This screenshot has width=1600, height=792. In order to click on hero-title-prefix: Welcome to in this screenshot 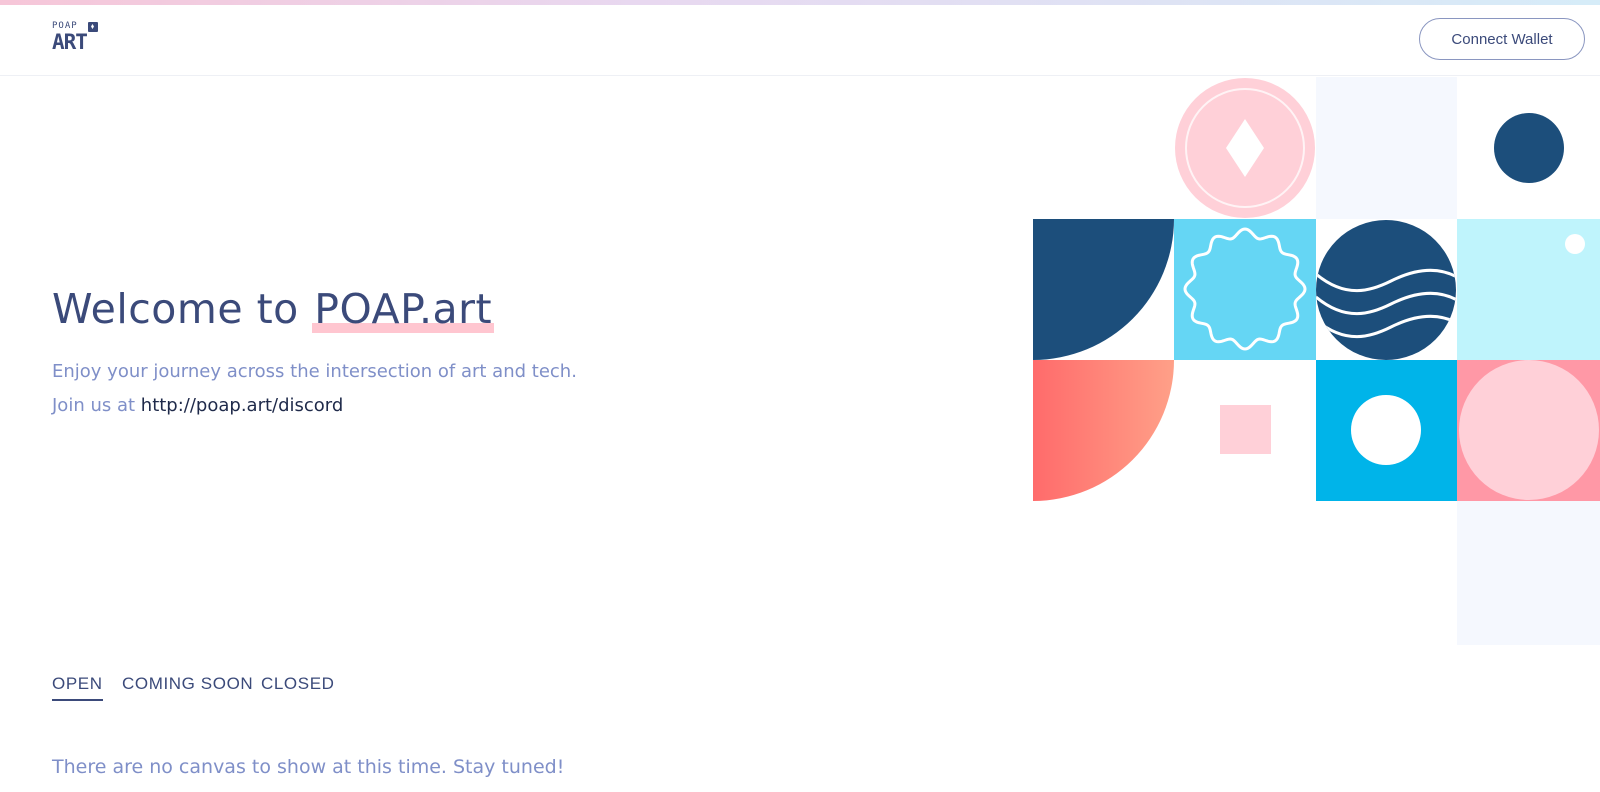, I will do `click(182, 309)`.